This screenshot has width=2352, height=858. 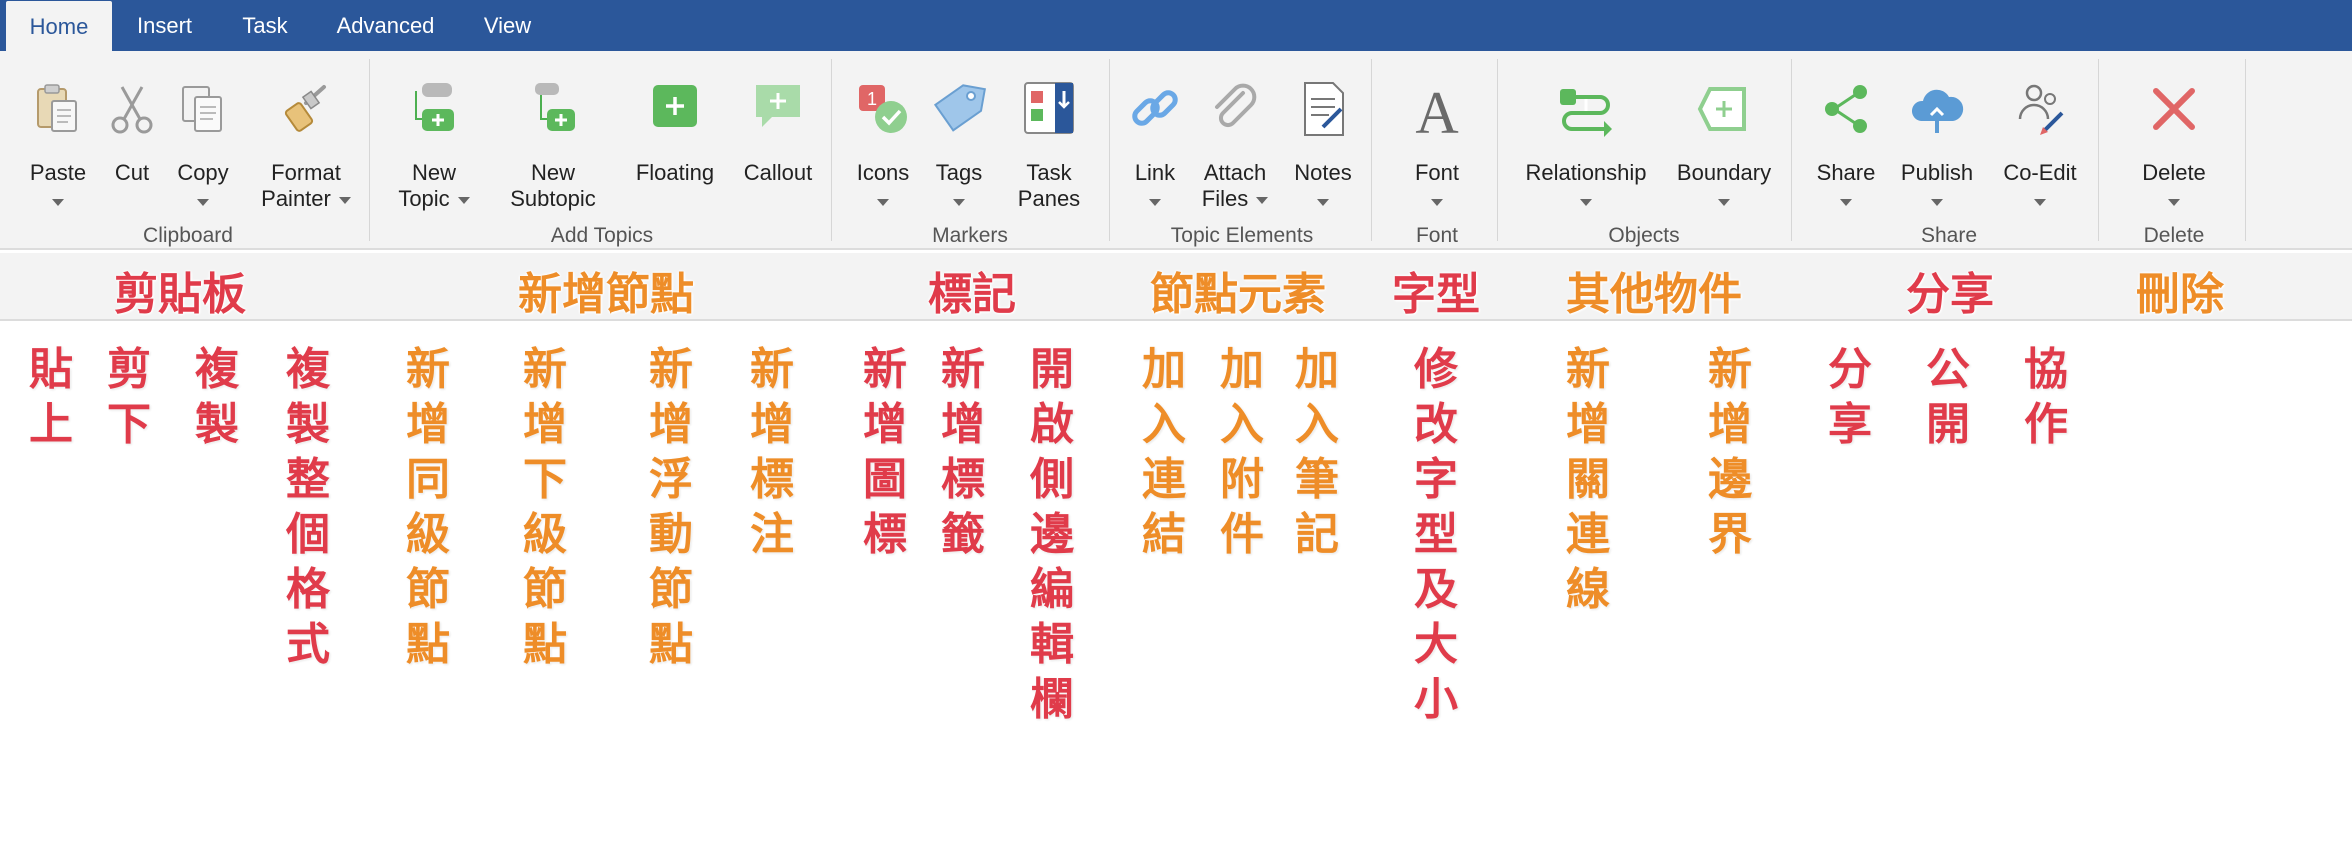 What do you see at coordinates (885, 452) in the screenshot?
I see `annotation-icons: 新增圖標` at bounding box center [885, 452].